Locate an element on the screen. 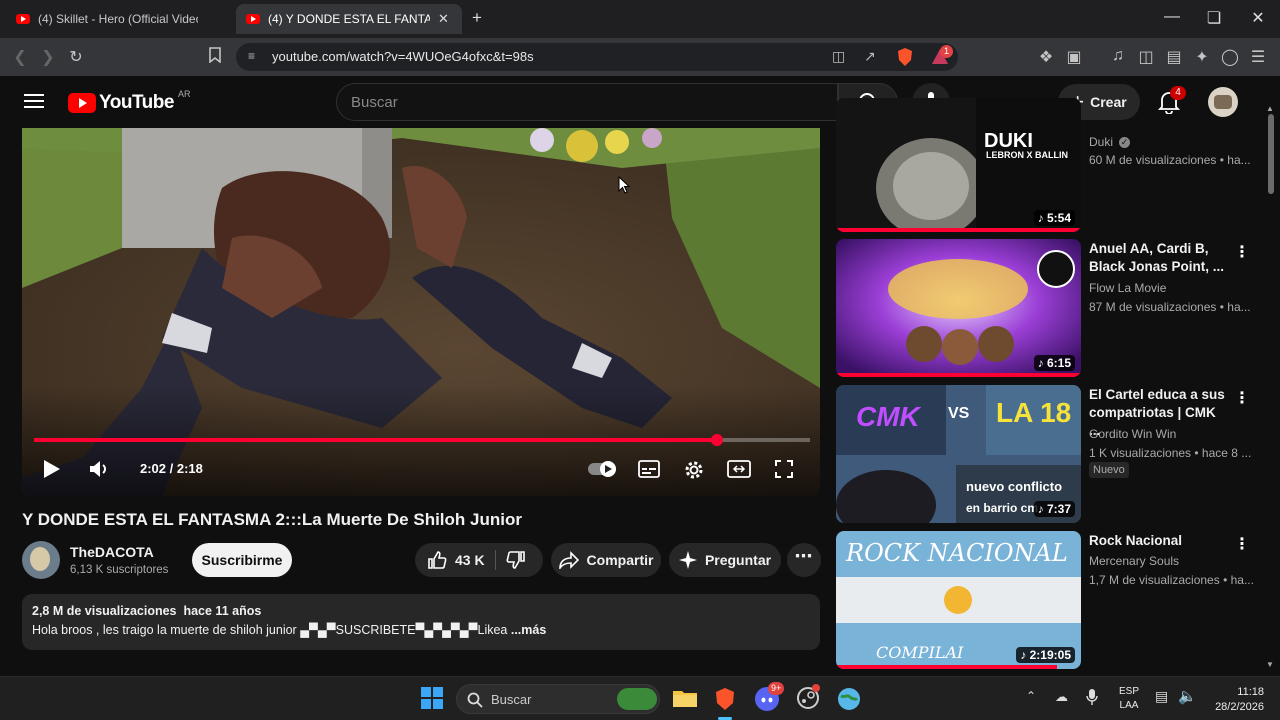  channel-name: Gordito Win Win is located at coordinates (1132, 434).